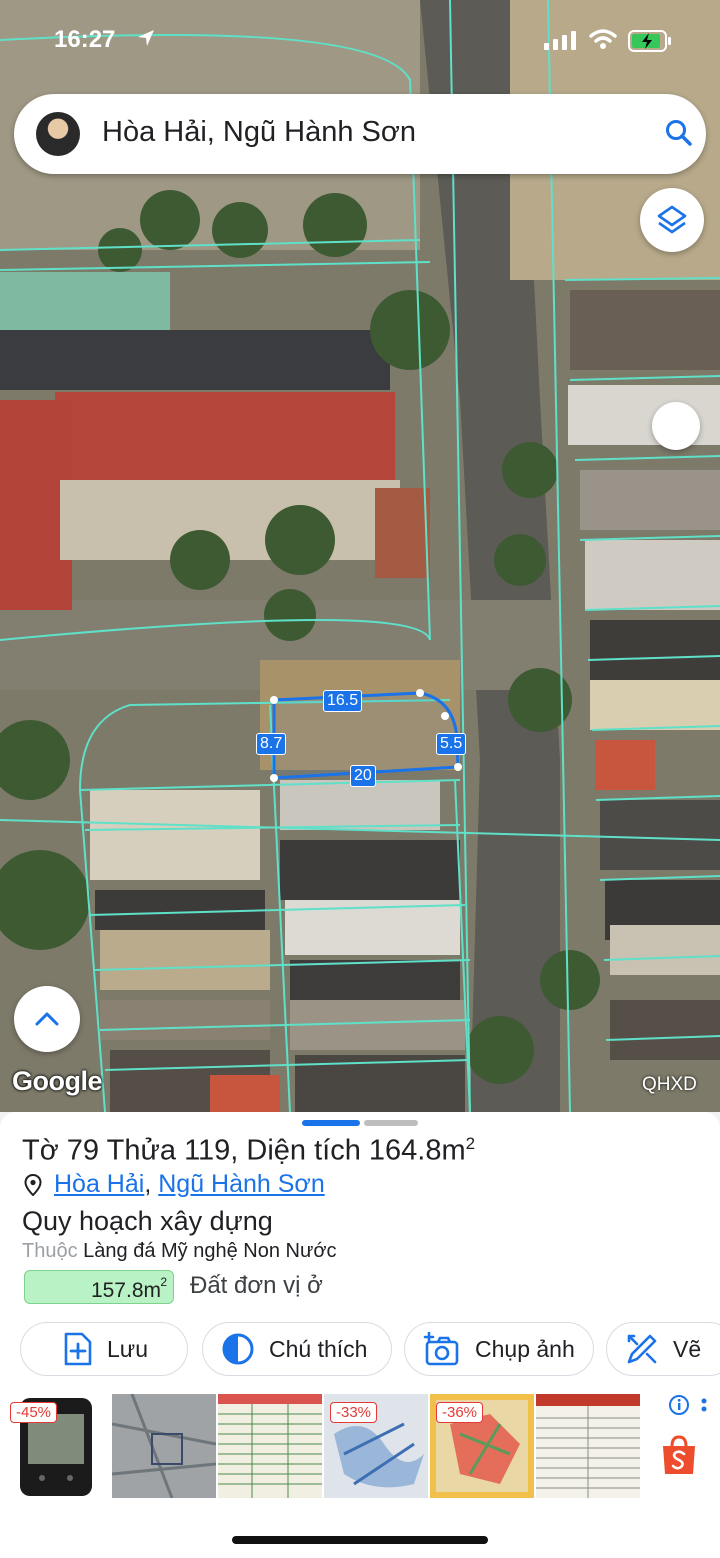 This screenshot has height=1558, width=720. What do you see at coordinates (50, 1251) in the screenshot?
I see `belongs-label: Thuộc` at bounding box center [50, 1251].